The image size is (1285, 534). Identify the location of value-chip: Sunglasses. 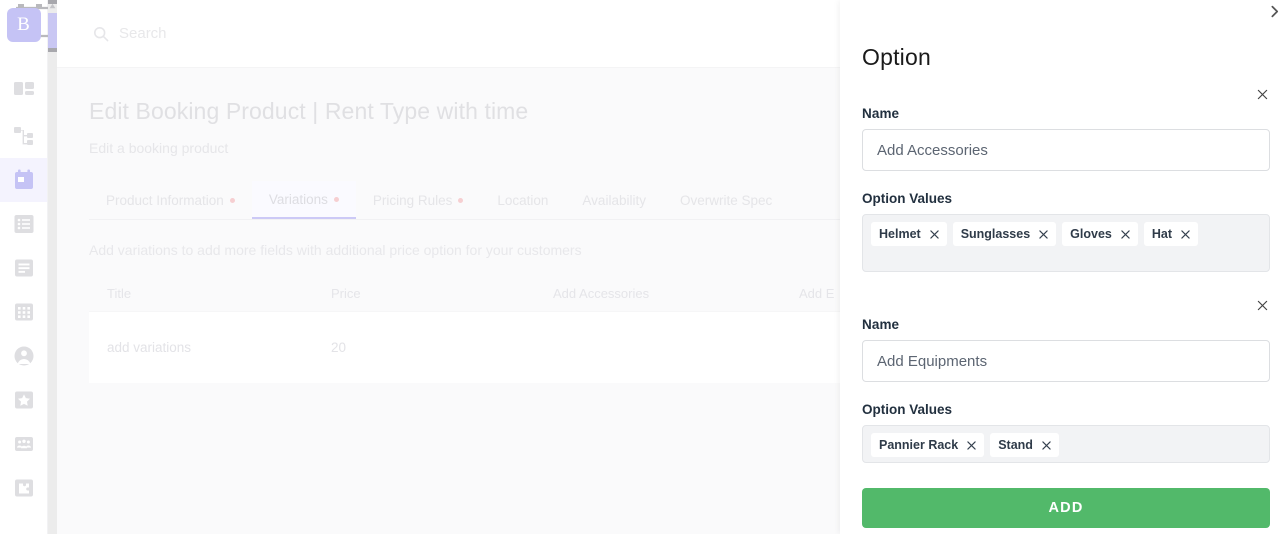
(1004, 234).